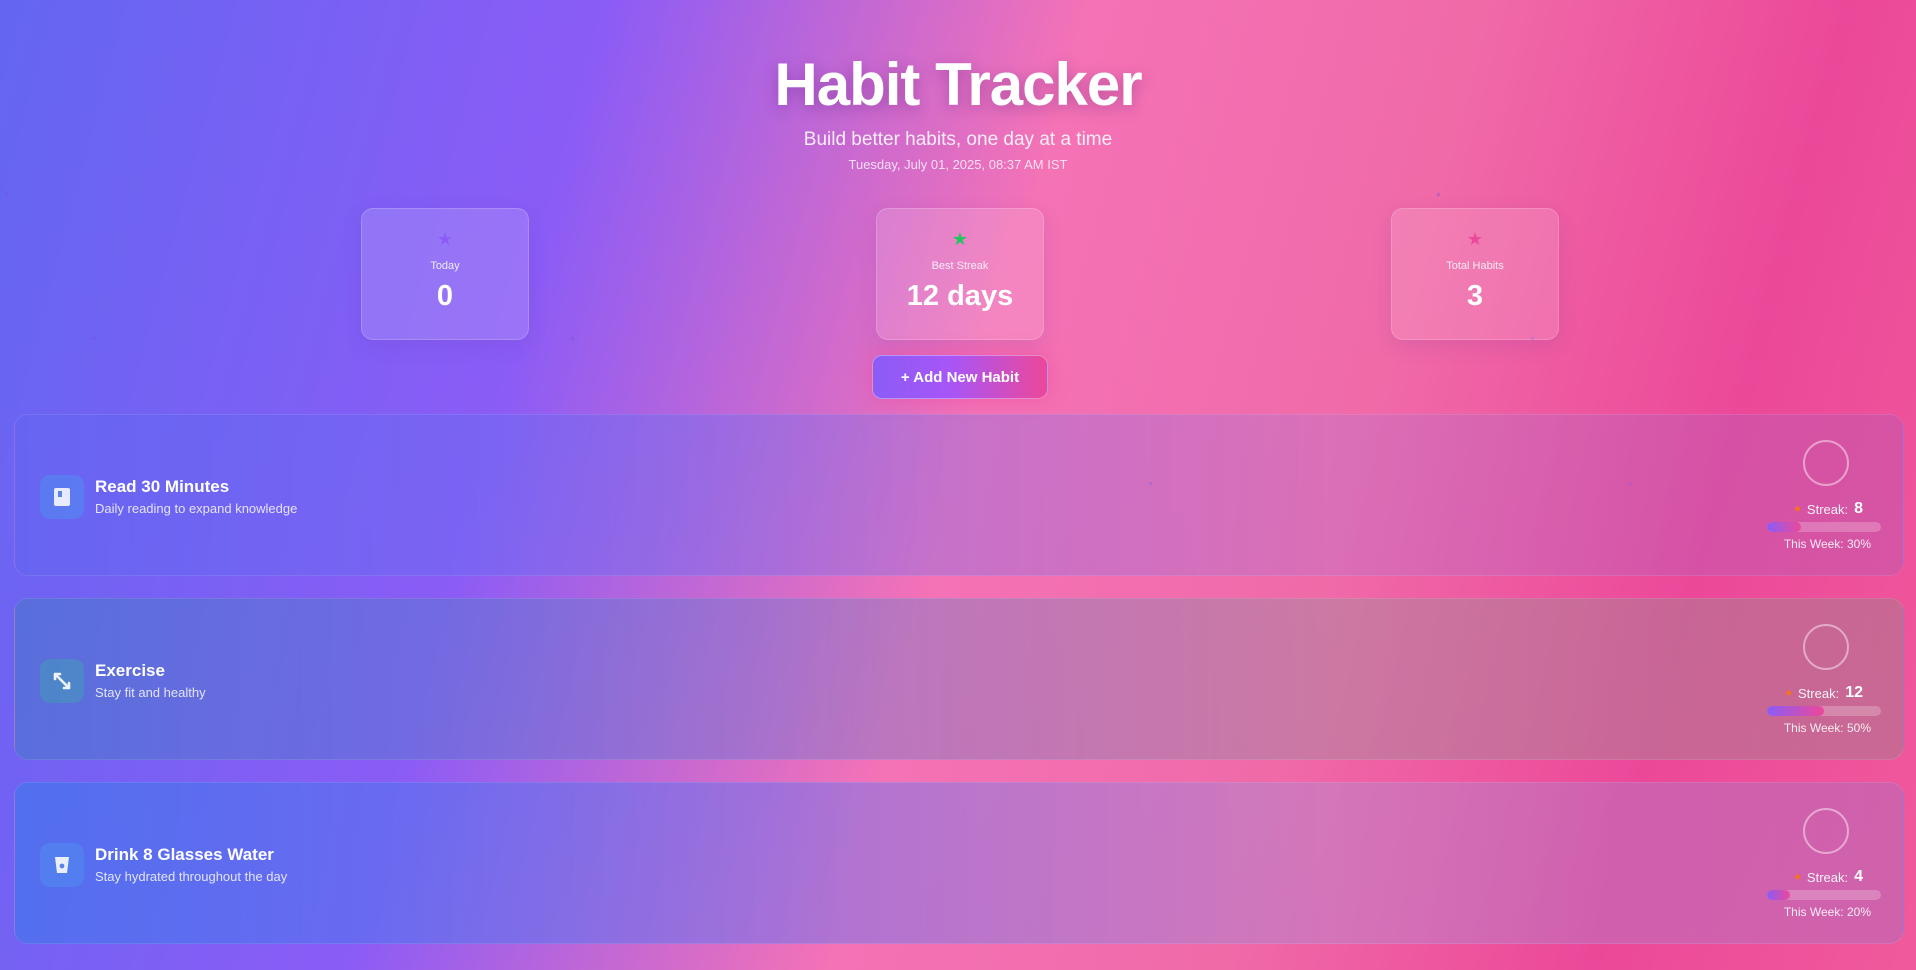 This screenshot has width=1916, height=970. What do you see at coordinates (1858, 876) in the screenshot?
I see `streak-count: 4` at bounding box center [1858, 876].